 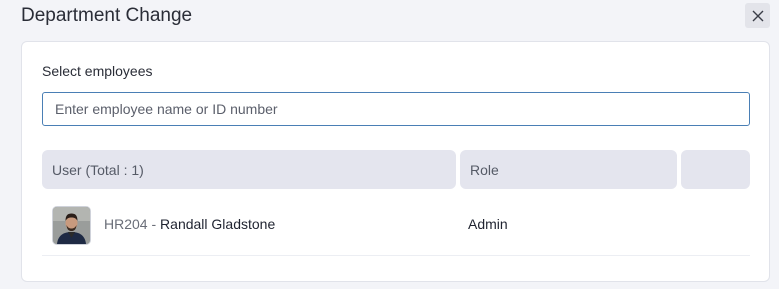 I want to click on close-icon, so click(x=757, y=15).